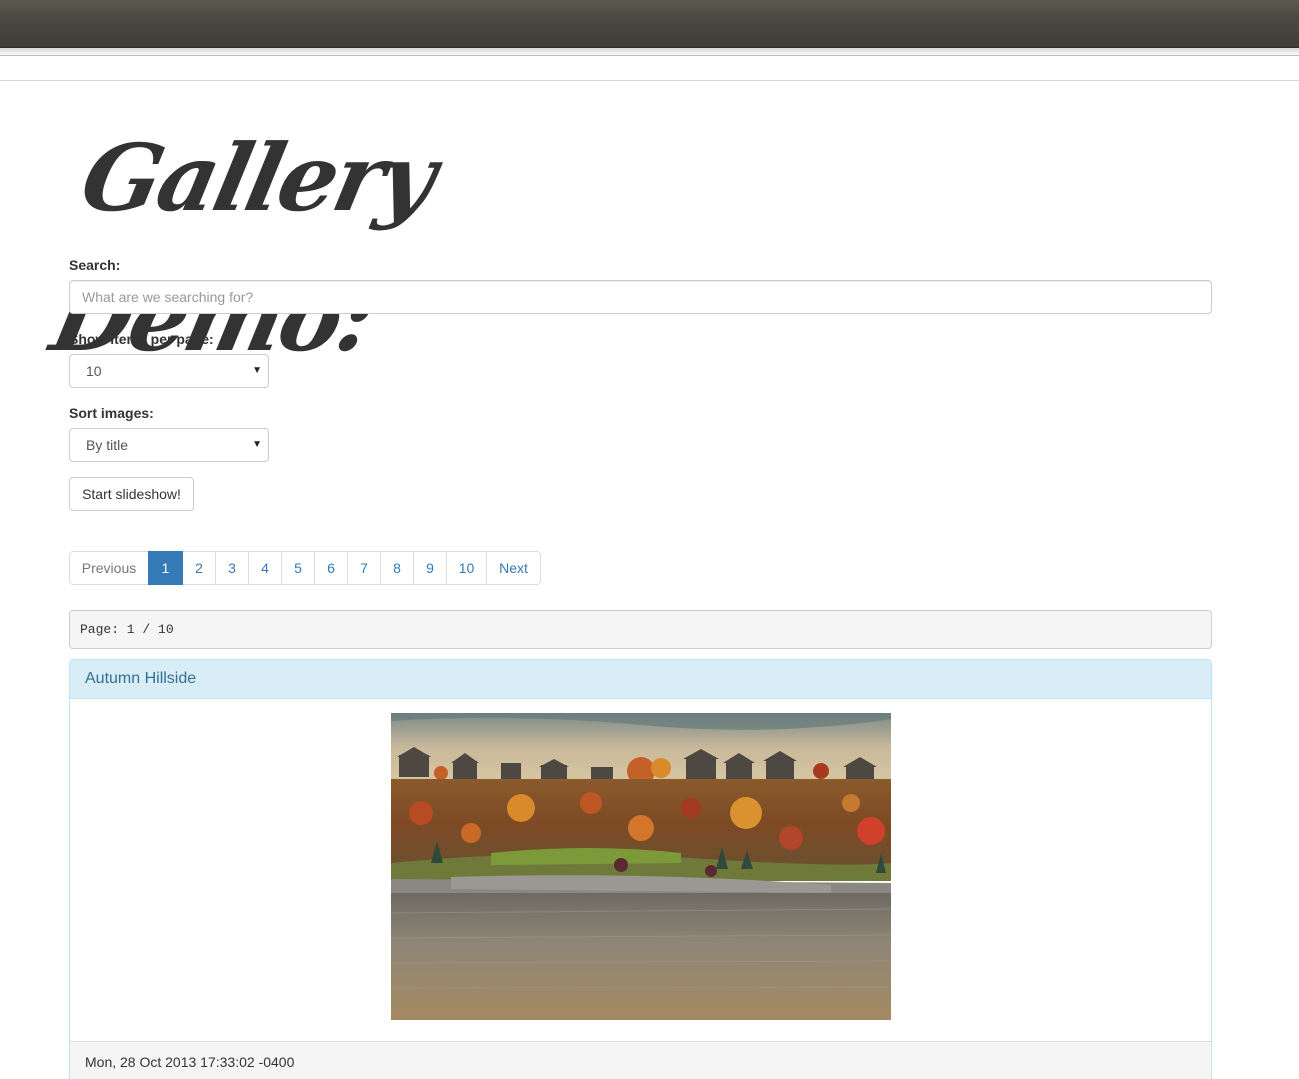 This screenshot has height=1079, width=1299. I want to click on pagination-page-1: 1, so click(165, 568).